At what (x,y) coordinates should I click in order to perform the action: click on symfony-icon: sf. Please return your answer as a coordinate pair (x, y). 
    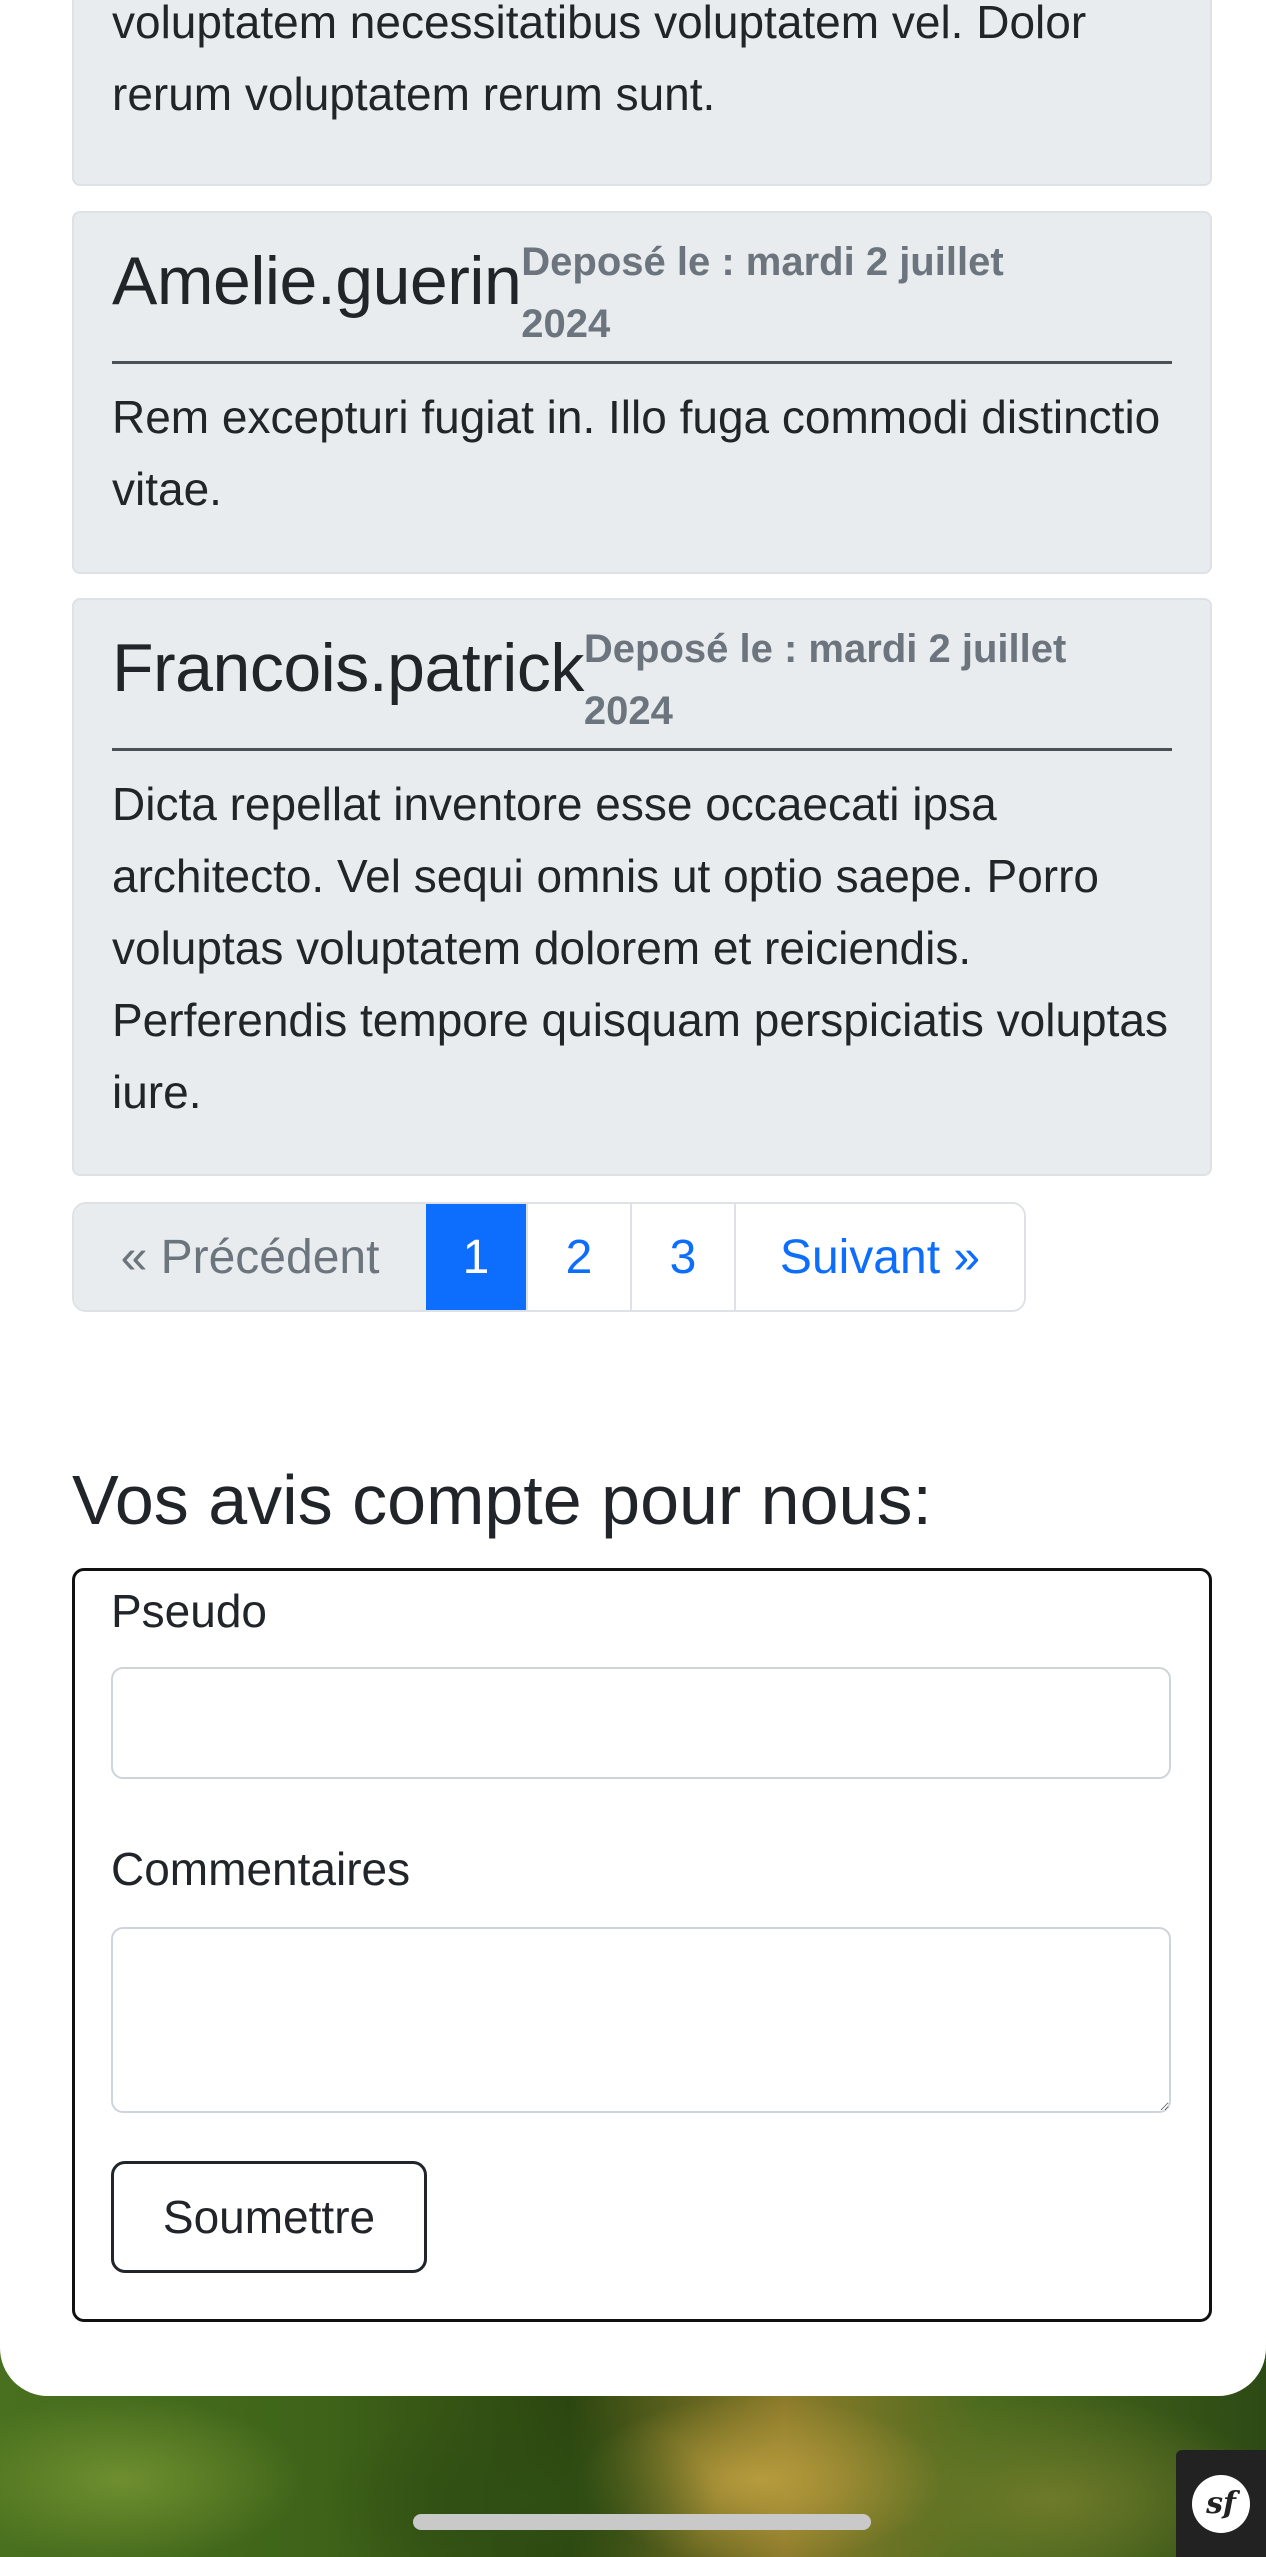
    Looking at the image, I should click on (1221, 2503).